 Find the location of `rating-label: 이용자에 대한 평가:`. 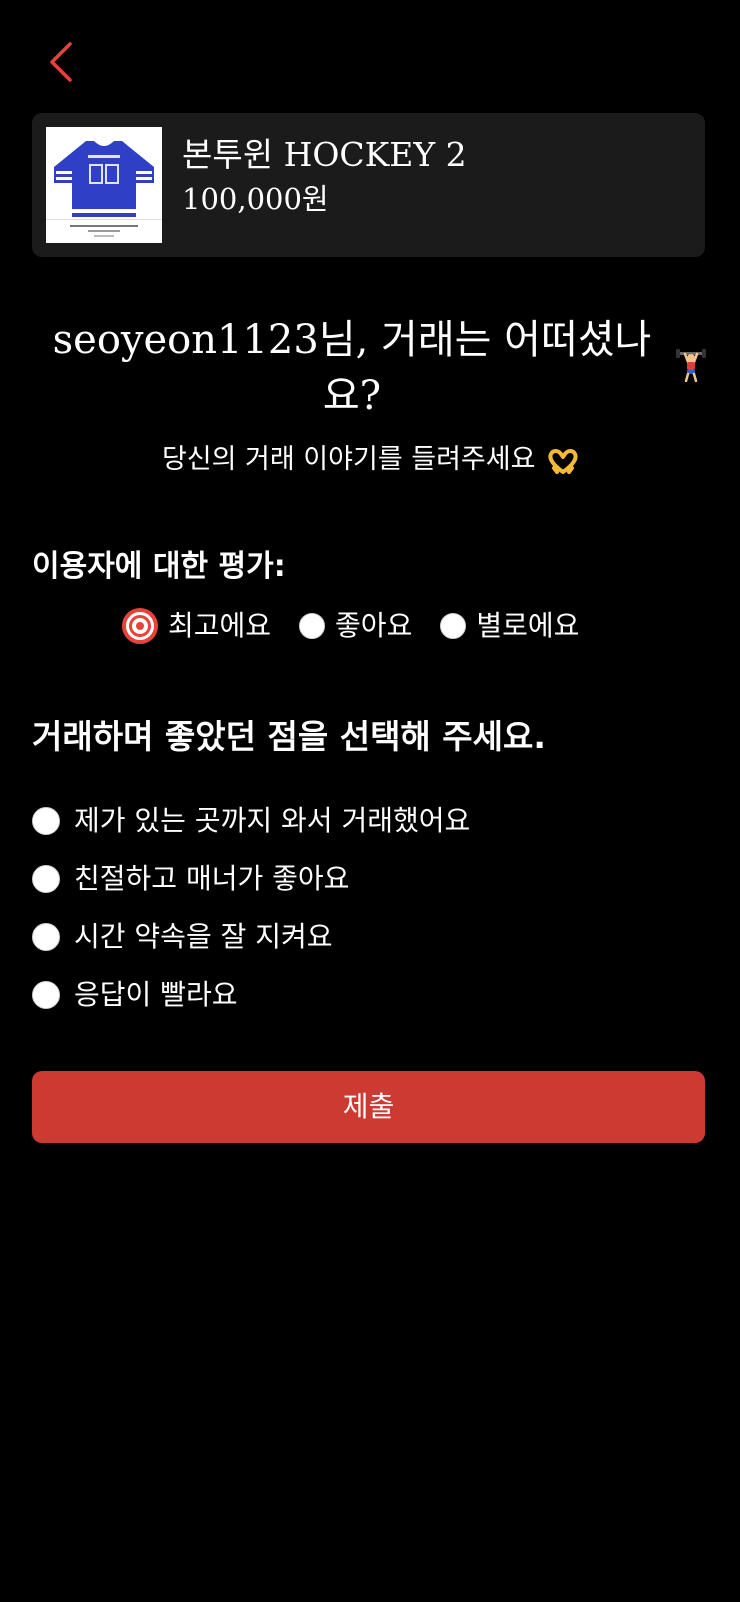

rating-label: 이용자에 대한 평가: is located at coordinates (159, 566).